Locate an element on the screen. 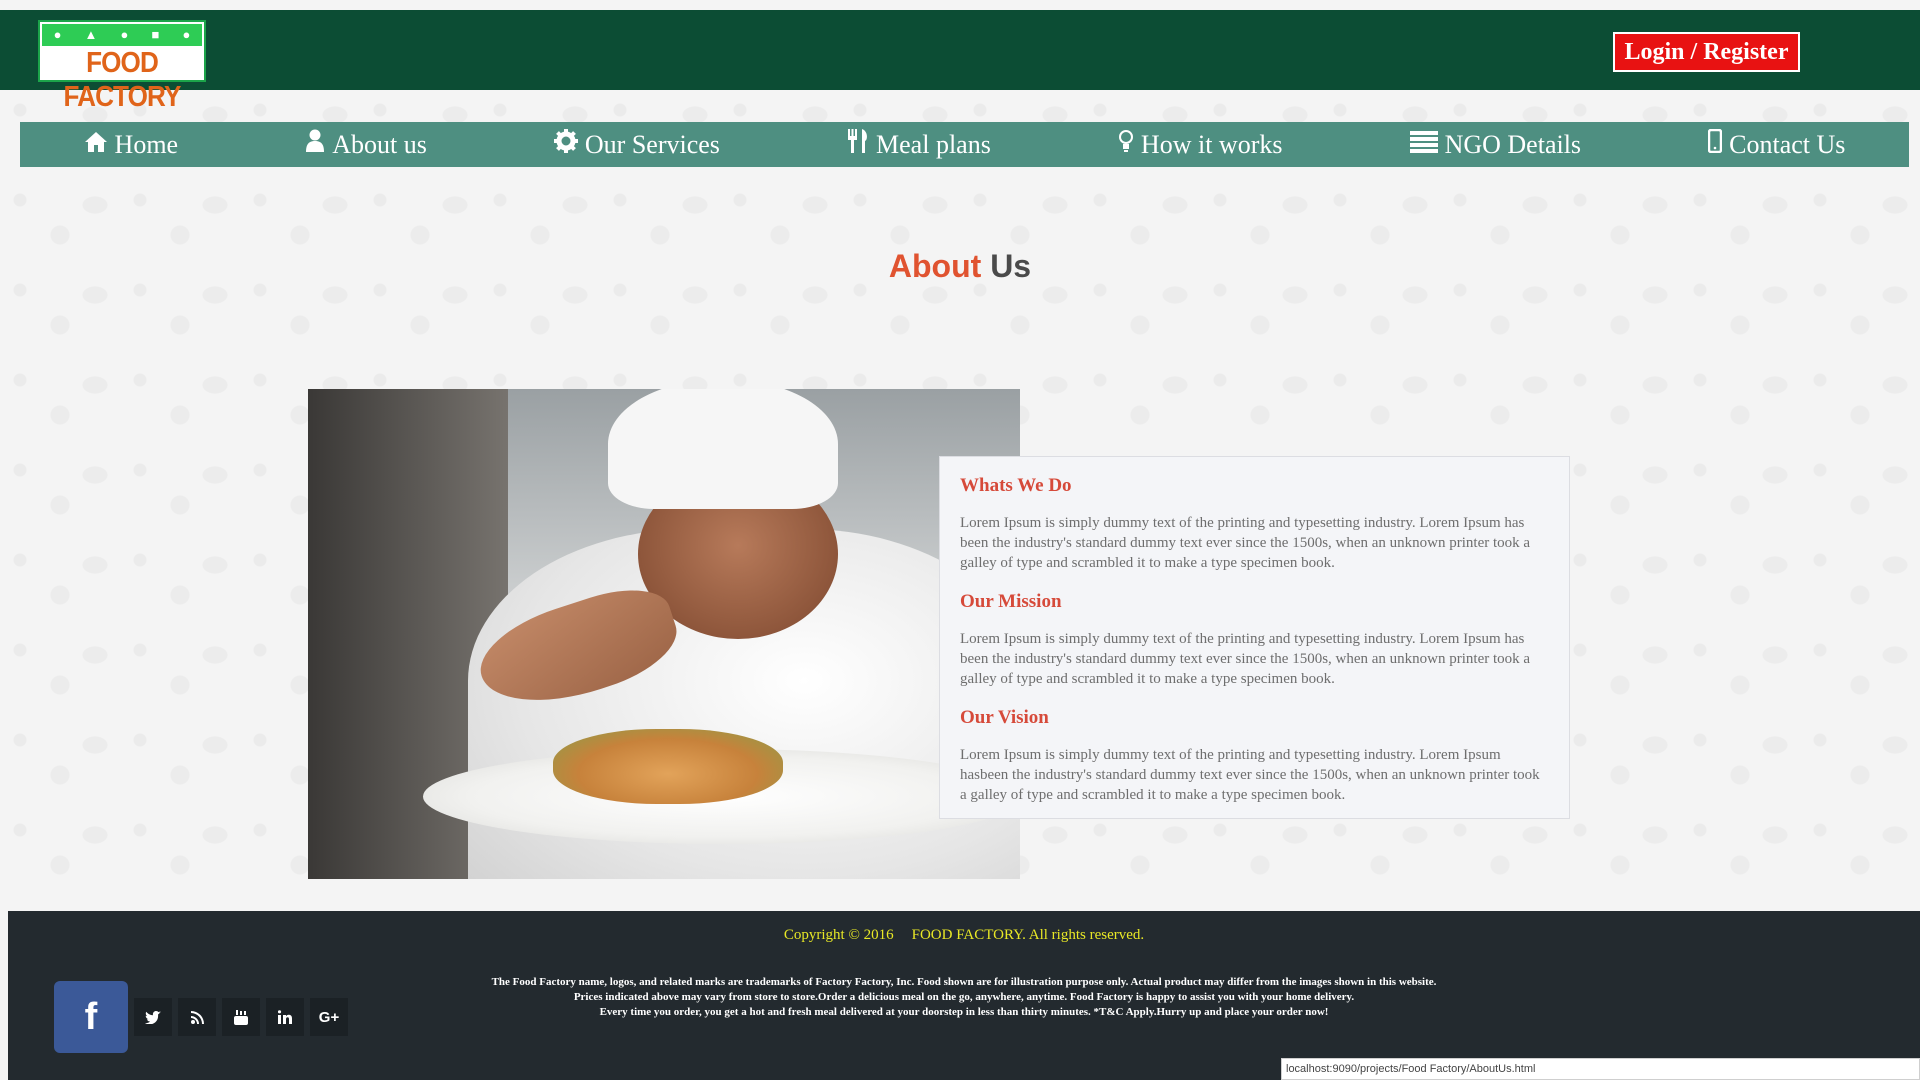 The height and width of the screenshot is (1080, 1920). lightbulb-icon is located at coordinates (1129, 144).